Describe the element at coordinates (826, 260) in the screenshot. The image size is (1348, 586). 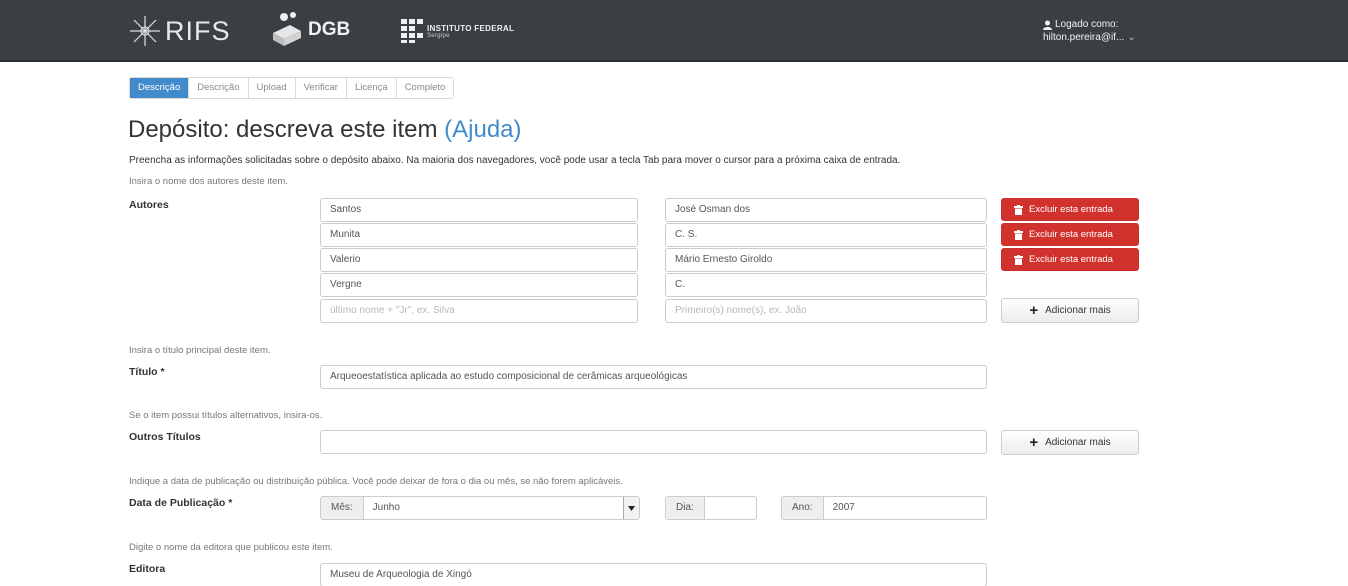
I see `author-first-name-3: Mário Ernesto Giroldo` at that location.